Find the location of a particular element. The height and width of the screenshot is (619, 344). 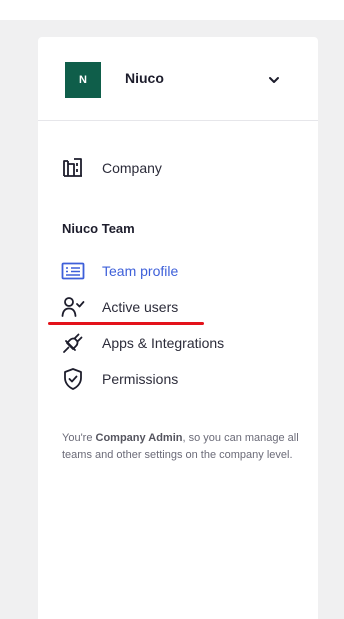

nav-item-label: Company is located at coordinates (132, 168).